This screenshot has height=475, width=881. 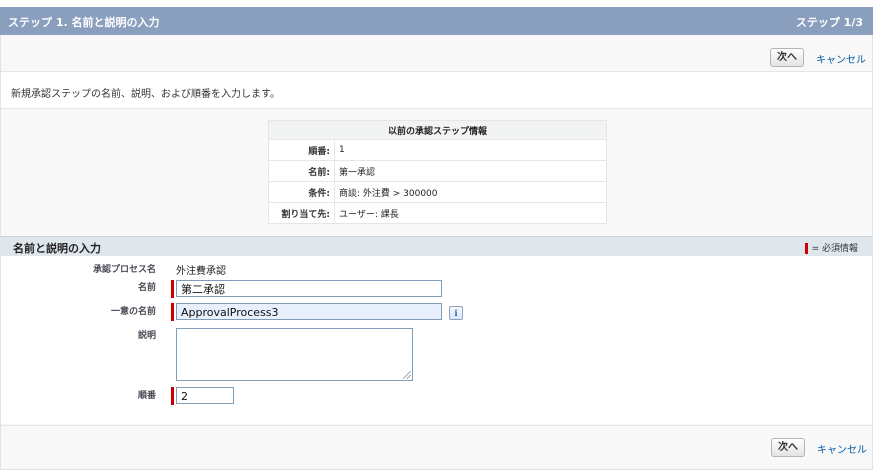 What do you see at coordinates (309, 311) in the screenshot?
I see `unique-name-input: ApprovalProcess3` at bounding box center [309, 311].